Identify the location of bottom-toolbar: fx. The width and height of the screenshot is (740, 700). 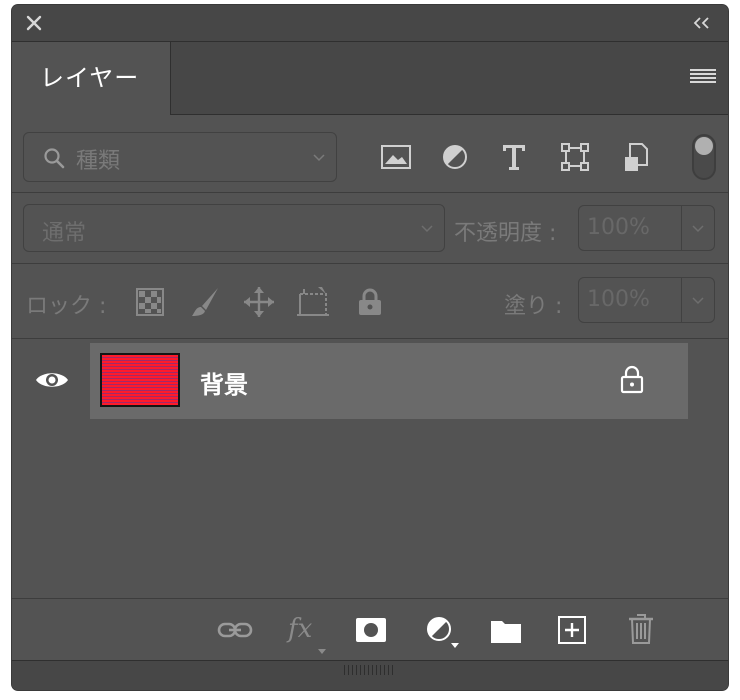
(370, 629).